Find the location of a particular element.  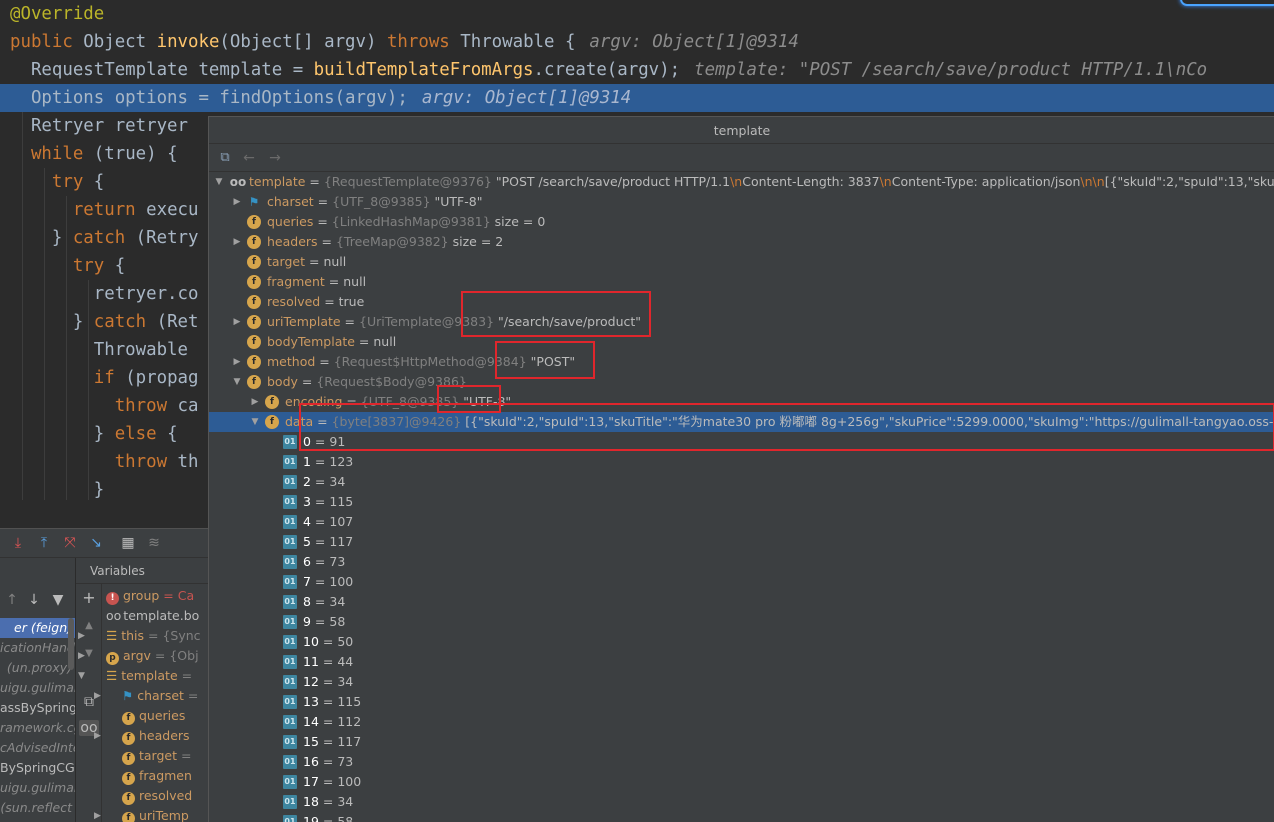

array-element-row: 01 1 = 123 is located at coordinates (741, 462).